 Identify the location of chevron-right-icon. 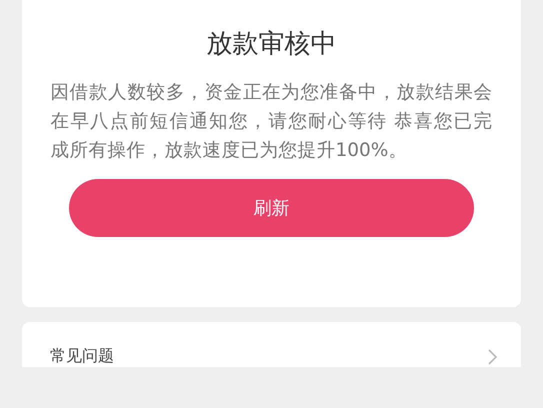
(492, 356).